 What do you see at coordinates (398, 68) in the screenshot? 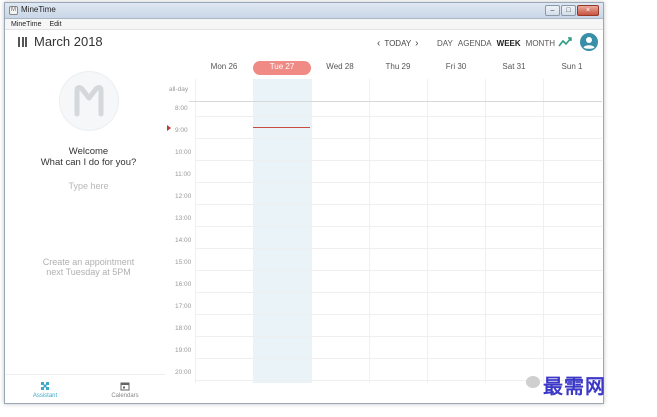
I see `day-header: Thu 29` at bounding box center [398, 68].